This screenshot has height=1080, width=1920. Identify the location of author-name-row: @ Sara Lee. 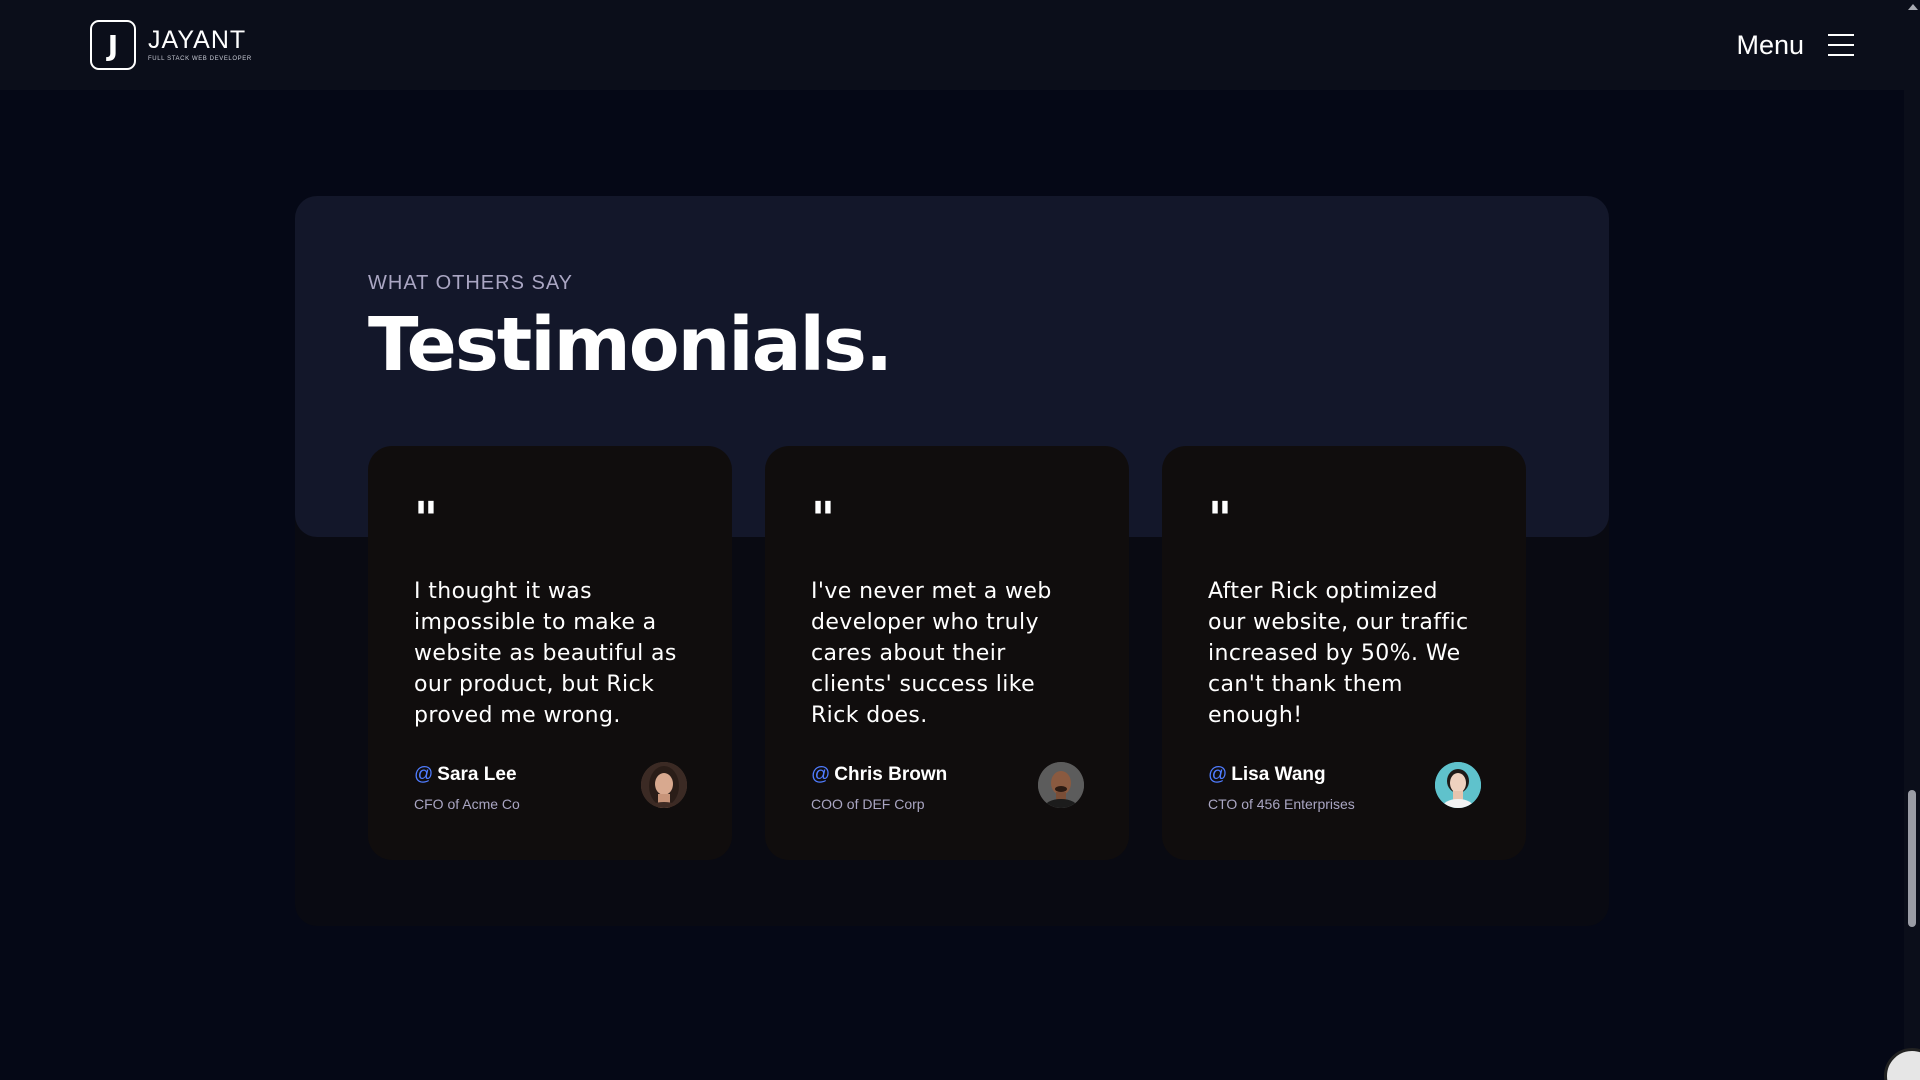
(467, 775).